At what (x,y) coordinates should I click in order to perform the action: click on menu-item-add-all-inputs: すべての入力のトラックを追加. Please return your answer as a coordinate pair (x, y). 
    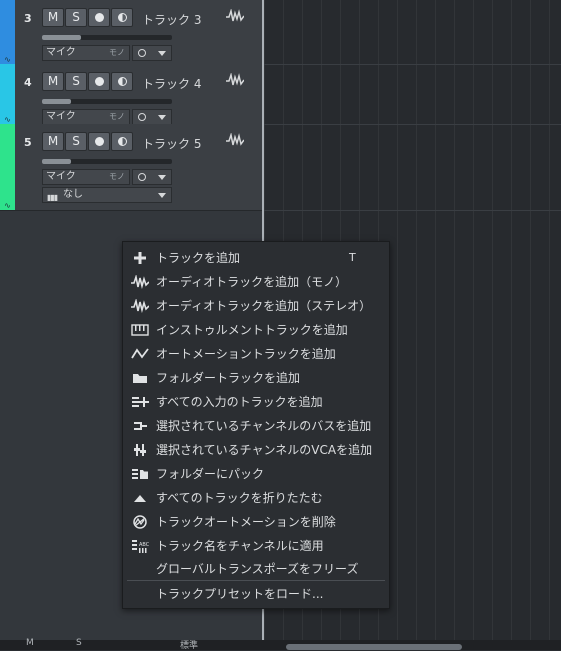
    Looking at the image, I should click on (256, 402).